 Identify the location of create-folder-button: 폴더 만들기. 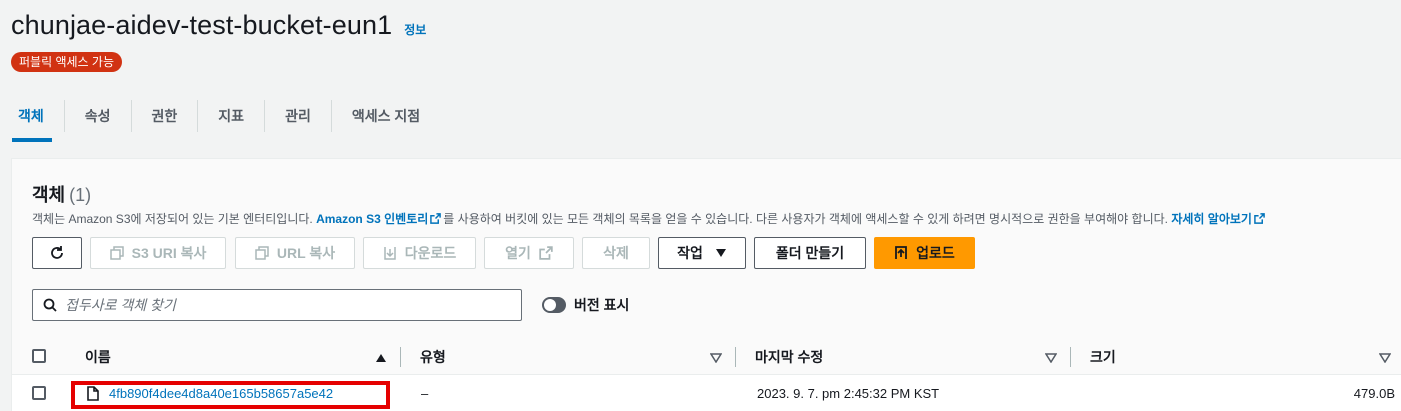
(810, 253).